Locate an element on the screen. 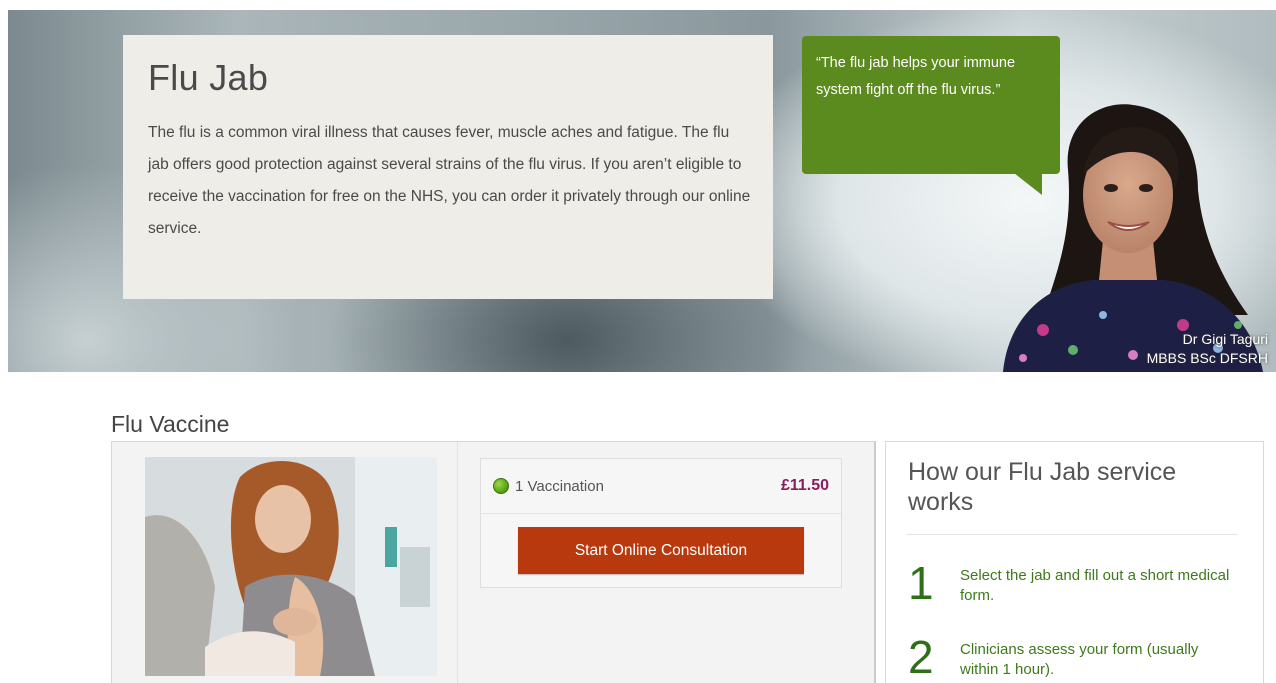 Image resolution: width=1276 pixels, height=683 pixels. page-title: Flu Jab is located at coordinates (208, 77).